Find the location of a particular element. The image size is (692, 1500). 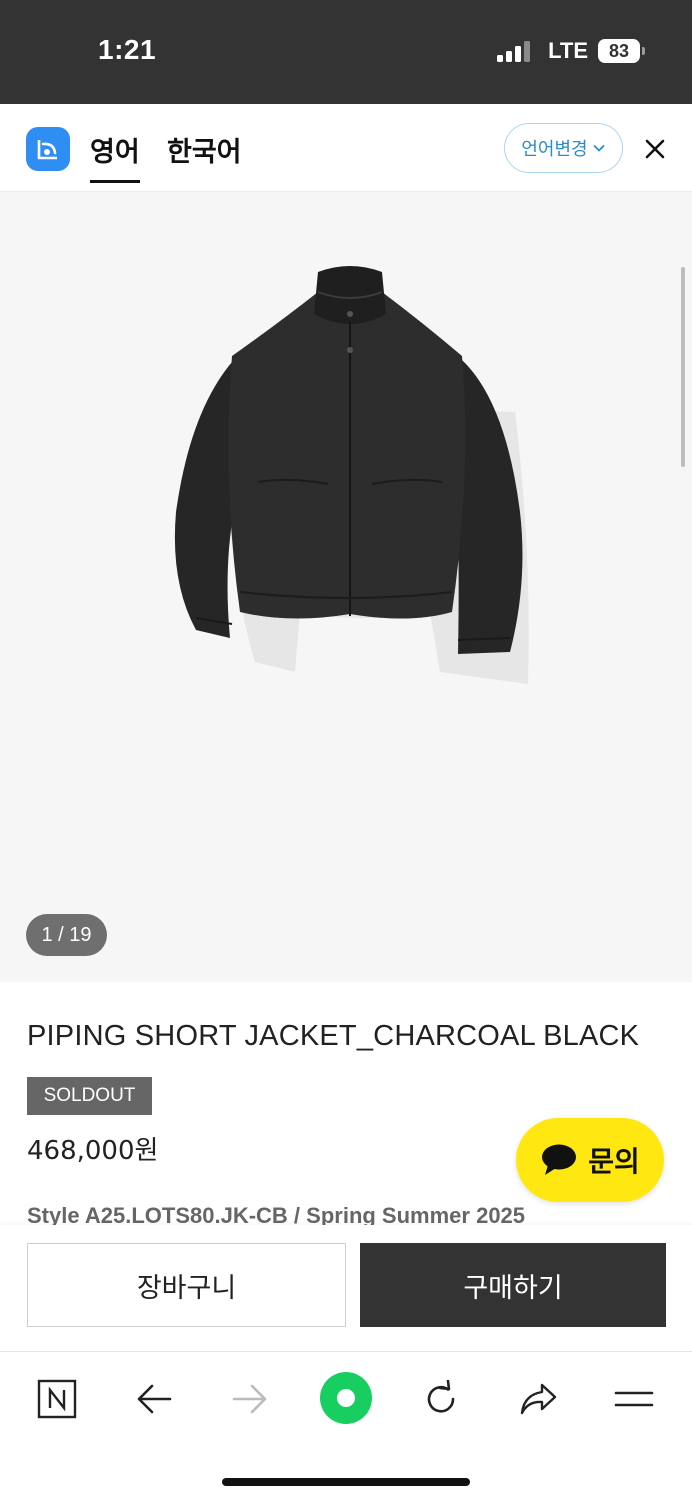

green-dot-icon is located at coordinates (346, 1398).